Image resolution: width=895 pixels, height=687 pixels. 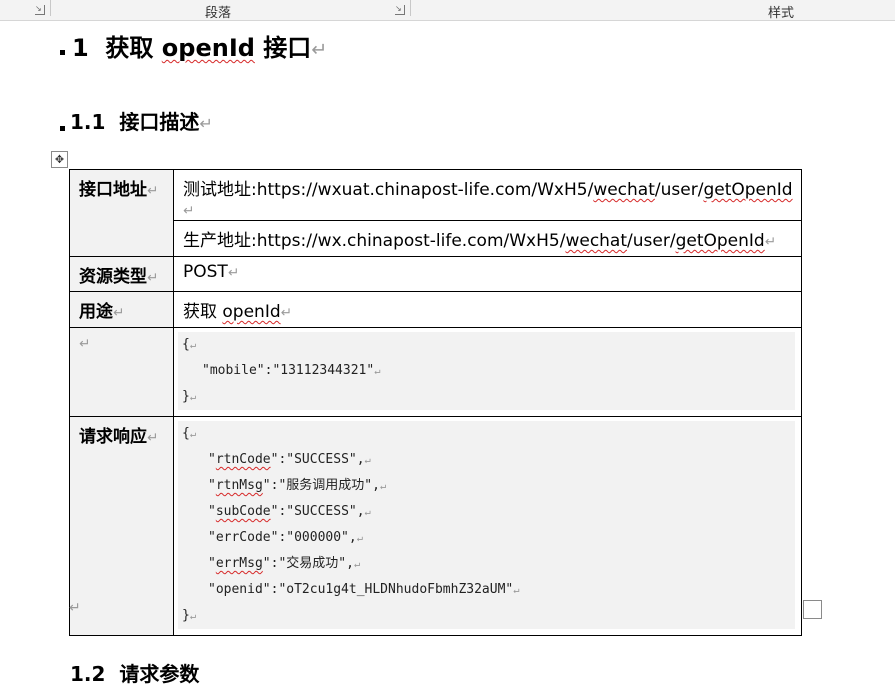 What do you see at coordinates (88, 674) in the screenshot?
I see `heading-number: 1.2` at bounding box center [88, 674].